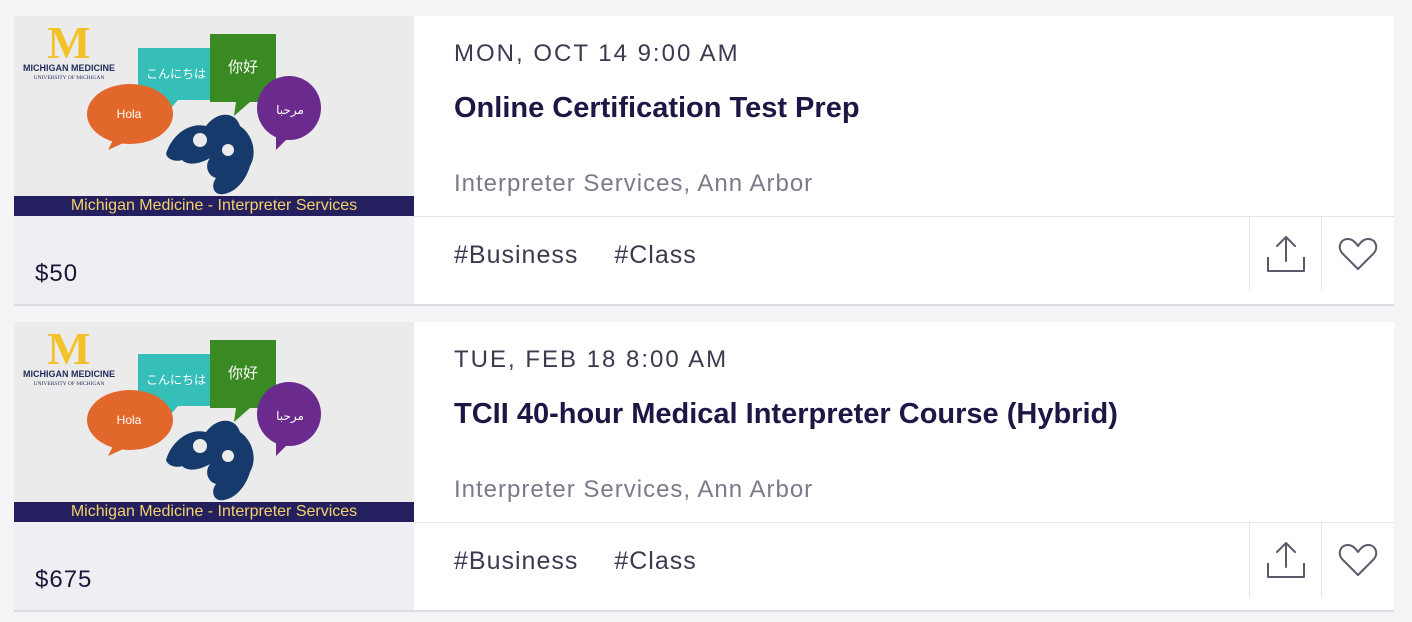 The width and height of the screenshot is (1412, 622). I want to click on event-title: Online Certification Test Prep, so click(657, 108).